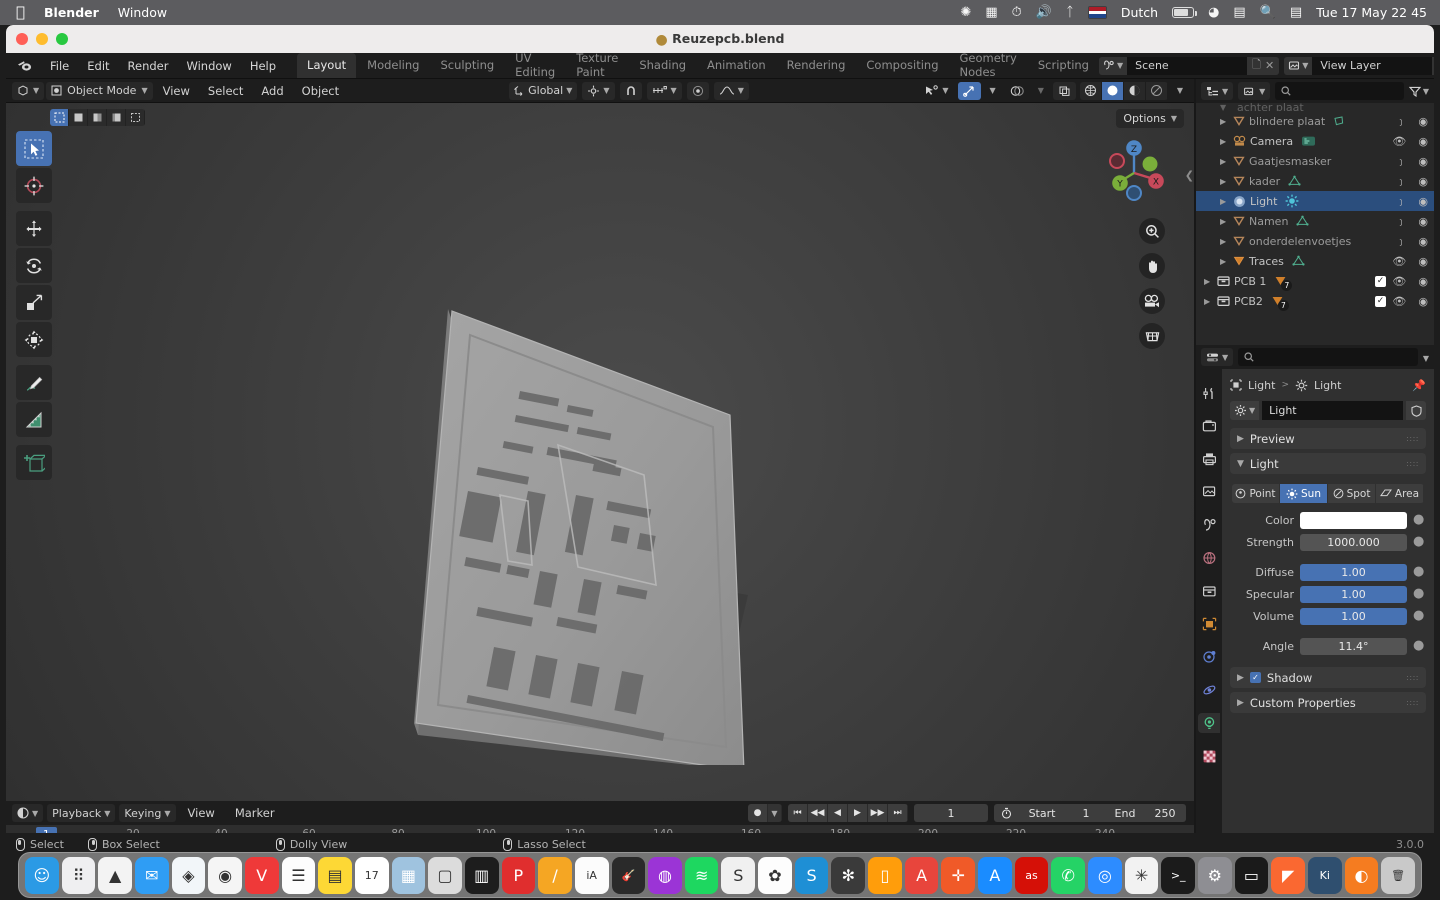  What do you see at coordinates (1328, 463) in the screenshot?
I see `light-panel-header: ▼ Light ::::` at bounding box center [1328, 463].